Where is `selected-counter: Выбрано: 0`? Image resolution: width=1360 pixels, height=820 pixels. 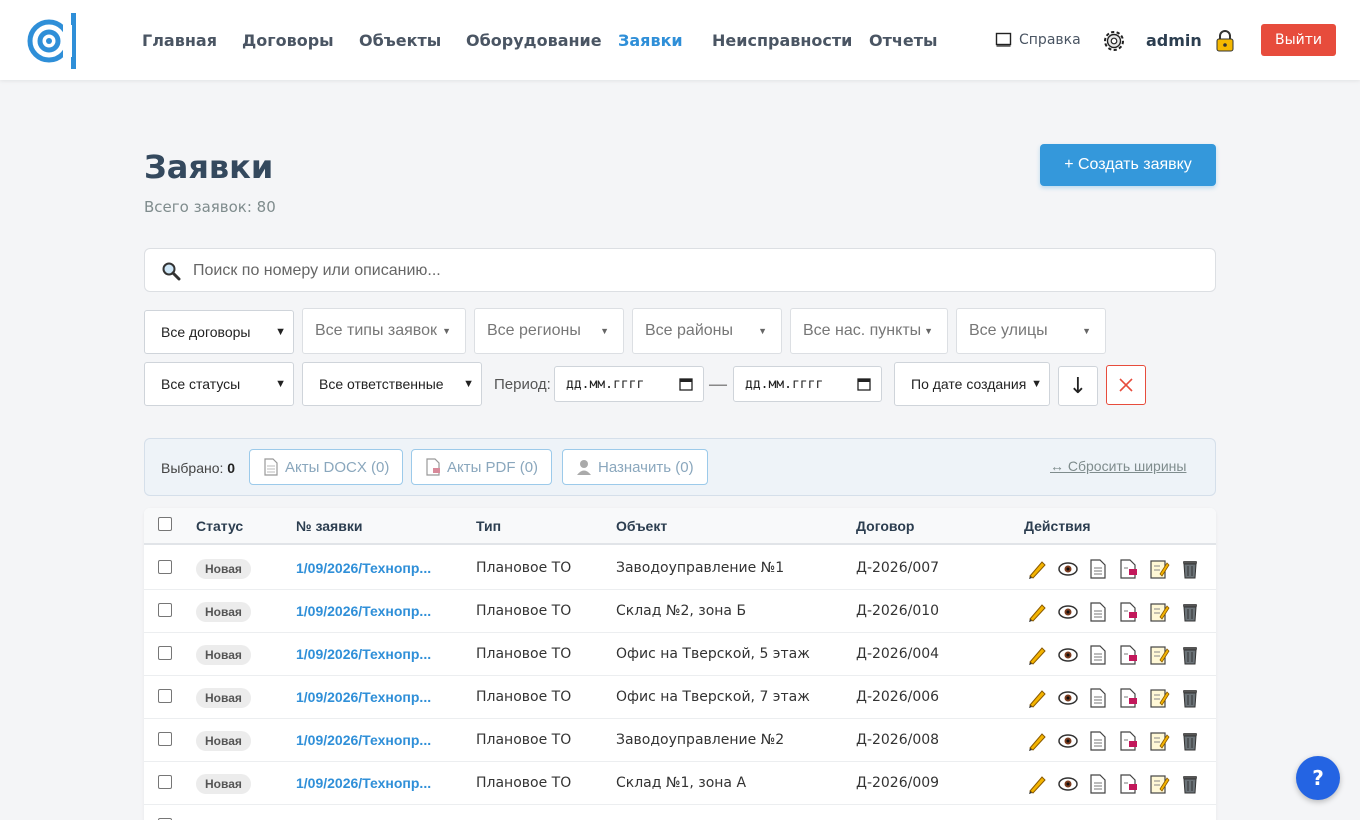 selected-counter: Выбрано: 0 is located at coordinates (198, 468).